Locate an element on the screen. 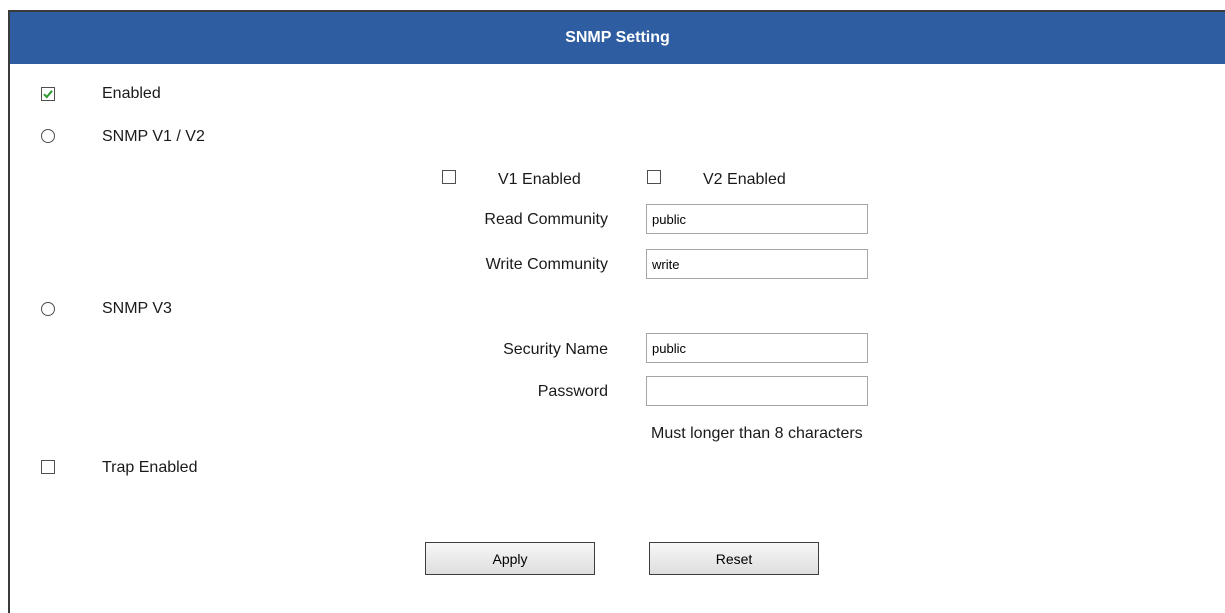  security-name-input is located at coordinates (757, 348).